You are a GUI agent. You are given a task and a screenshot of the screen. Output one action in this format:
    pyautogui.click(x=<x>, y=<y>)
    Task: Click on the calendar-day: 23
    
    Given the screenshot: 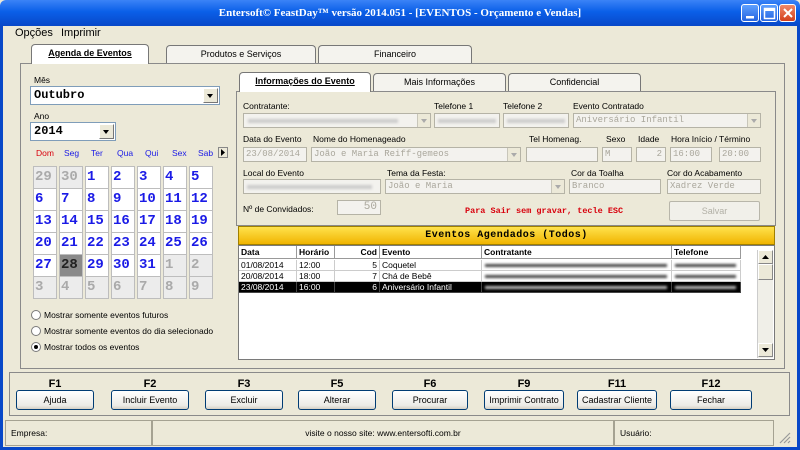 What is the action you would take?
    pyautogui.click(x=123, y=243)
    